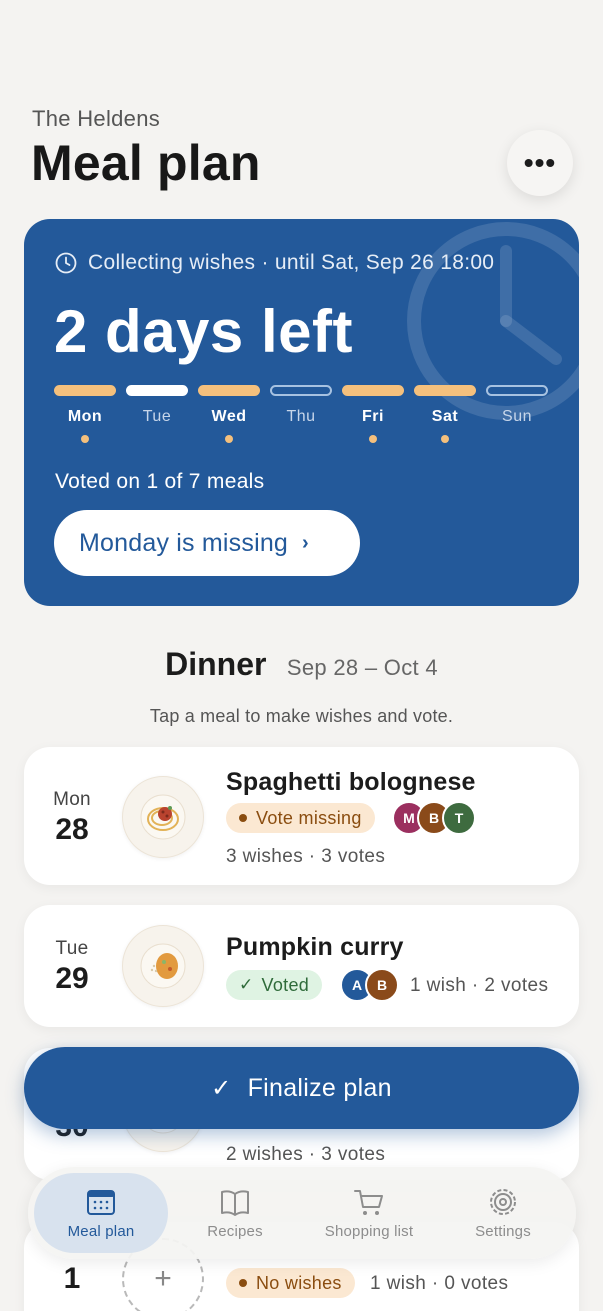 The height and width of the screenshot is (1311, 603). I want to click on tab-label: Meal plan, so click(101, 1231).